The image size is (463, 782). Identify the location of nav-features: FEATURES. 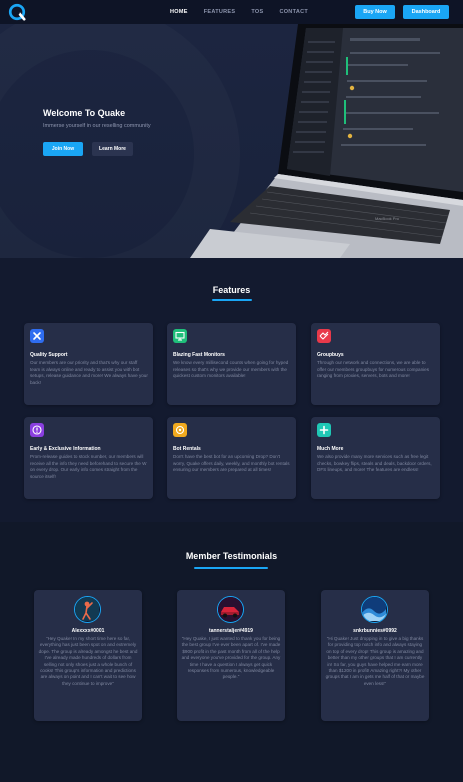
(220, 12).